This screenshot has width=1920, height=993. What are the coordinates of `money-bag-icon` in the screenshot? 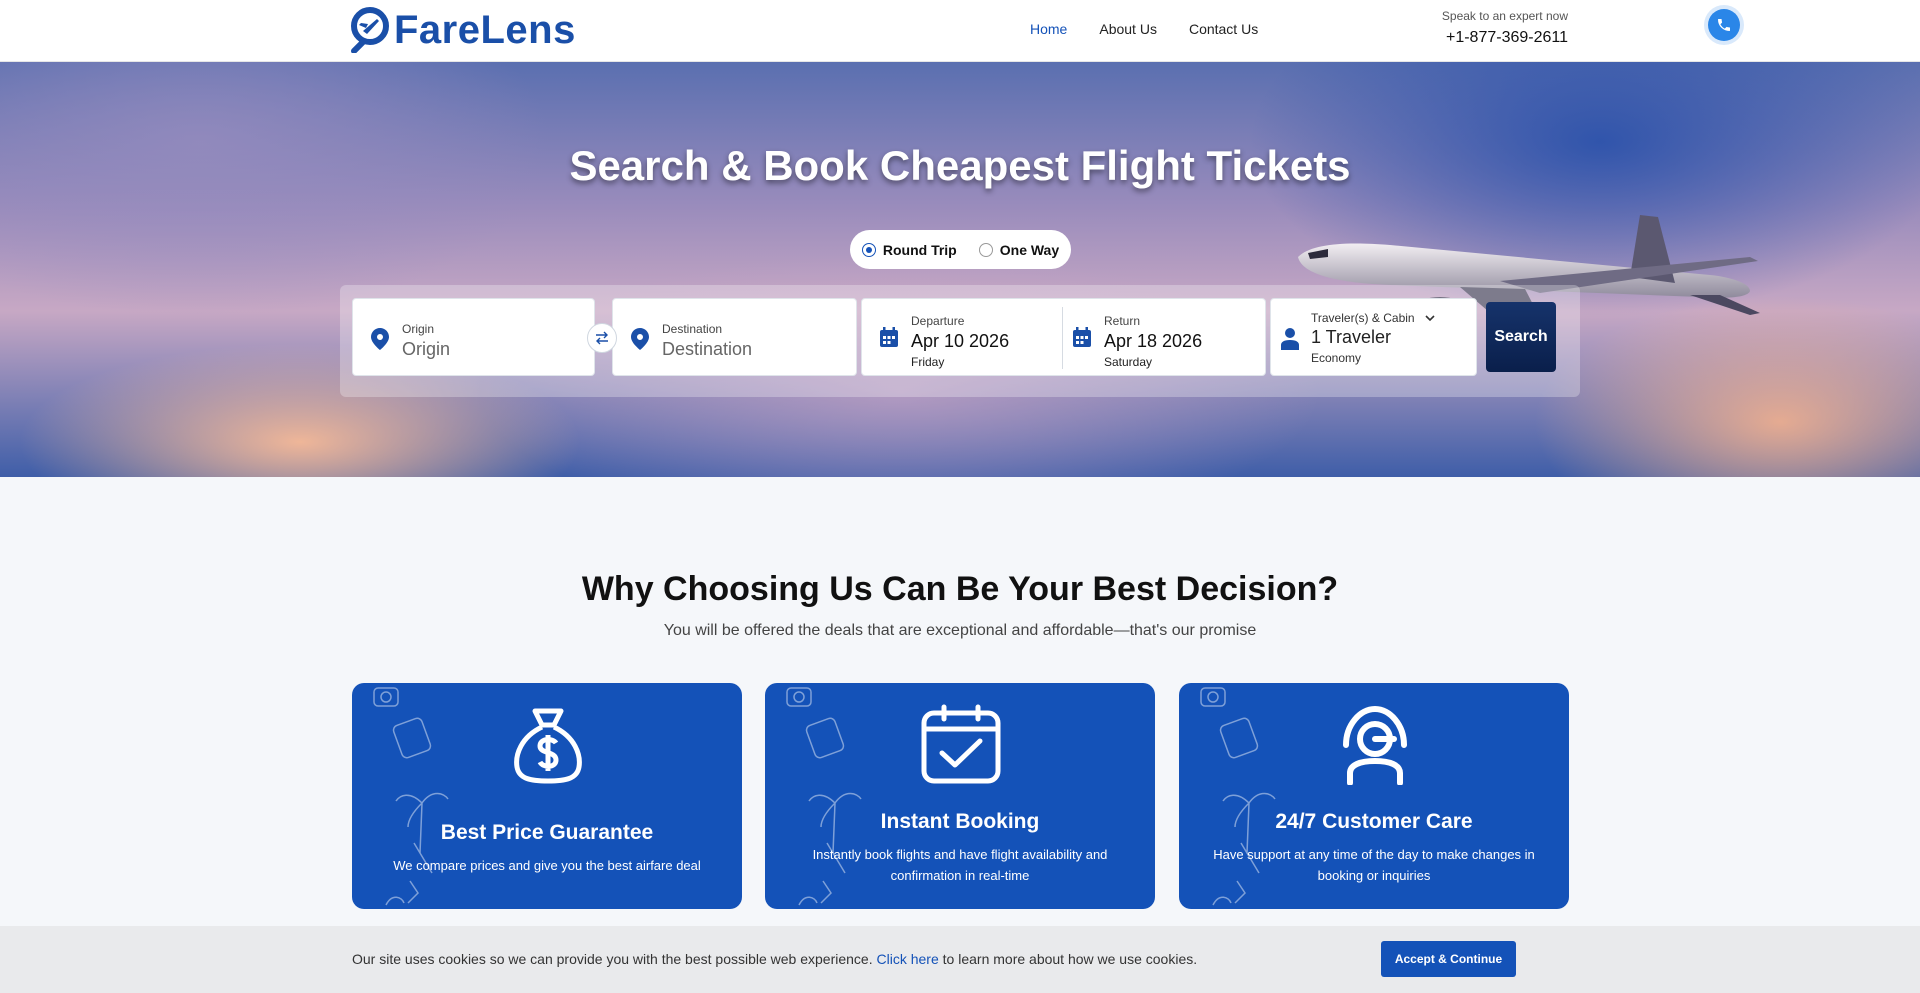 It's located at (548, 746).